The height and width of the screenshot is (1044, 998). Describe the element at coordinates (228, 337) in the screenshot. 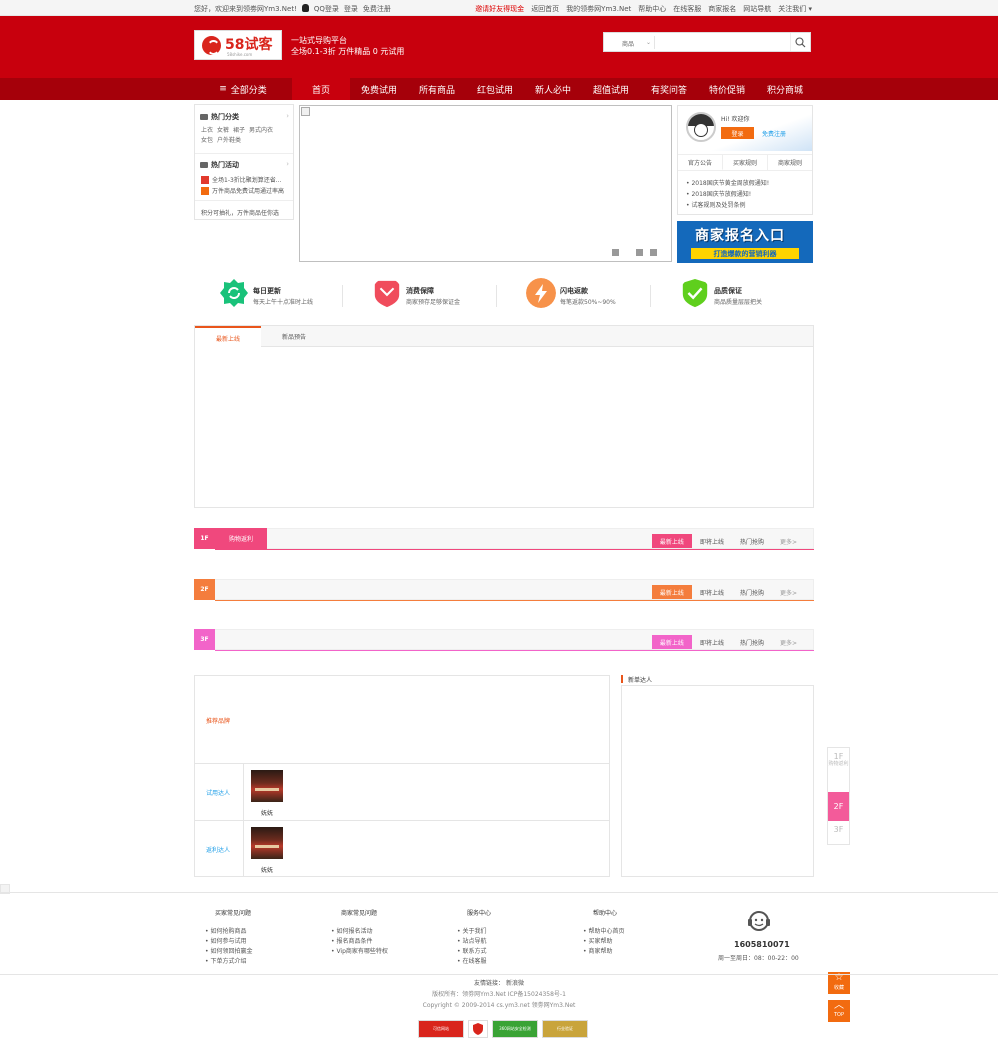

I see `tab-latest: 最新上线` at that location.